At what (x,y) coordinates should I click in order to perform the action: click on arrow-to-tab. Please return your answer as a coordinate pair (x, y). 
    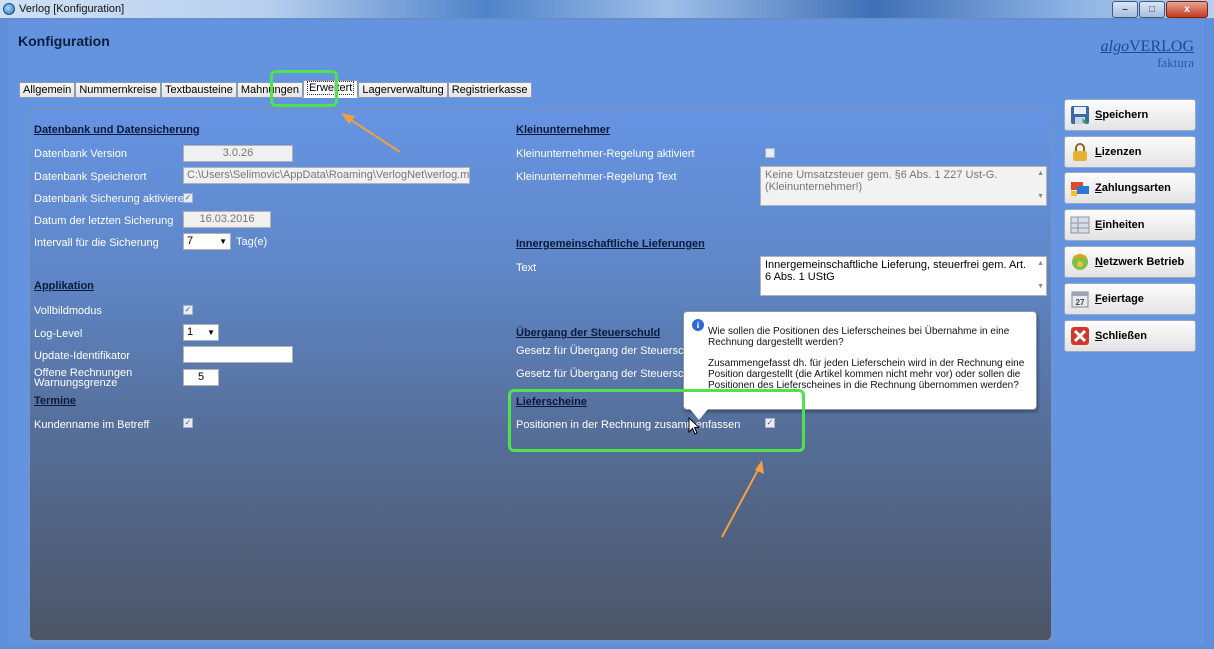
    Looking at the image, I should click on (371, 133).